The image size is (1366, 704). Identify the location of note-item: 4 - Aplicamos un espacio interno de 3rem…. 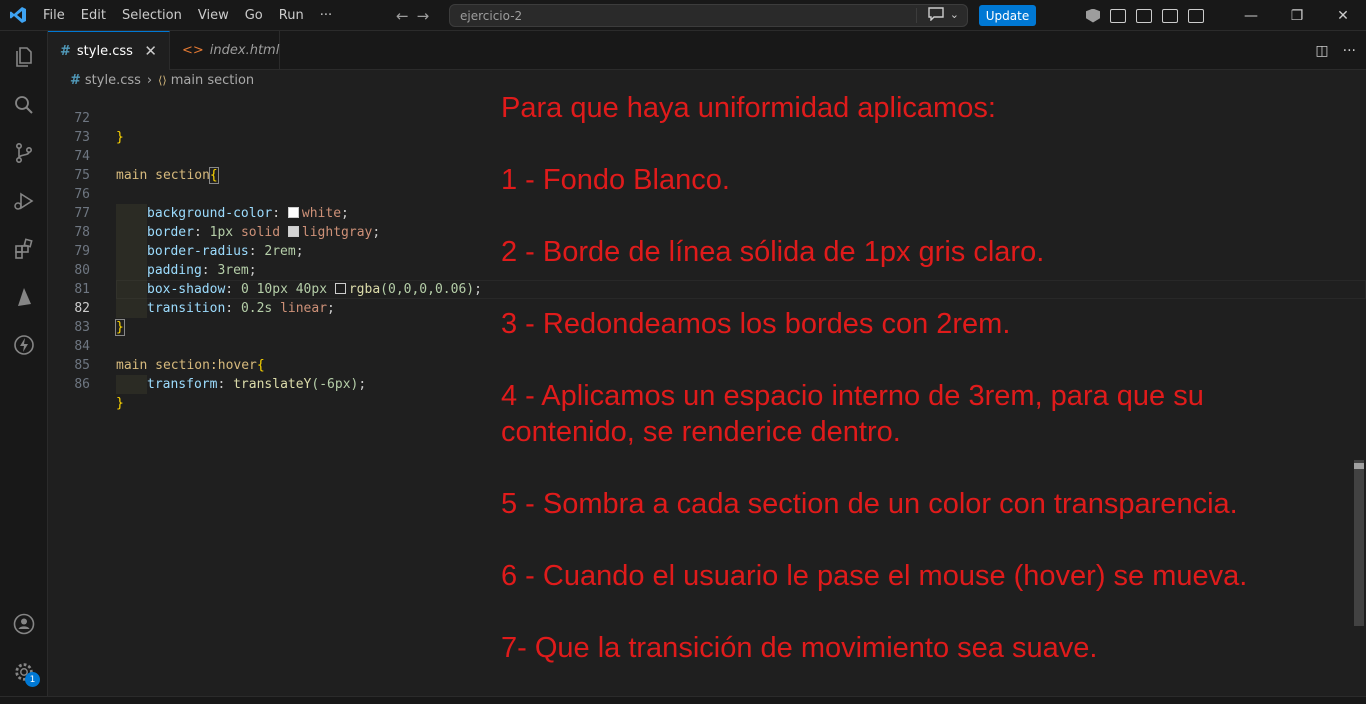
(852, 414).